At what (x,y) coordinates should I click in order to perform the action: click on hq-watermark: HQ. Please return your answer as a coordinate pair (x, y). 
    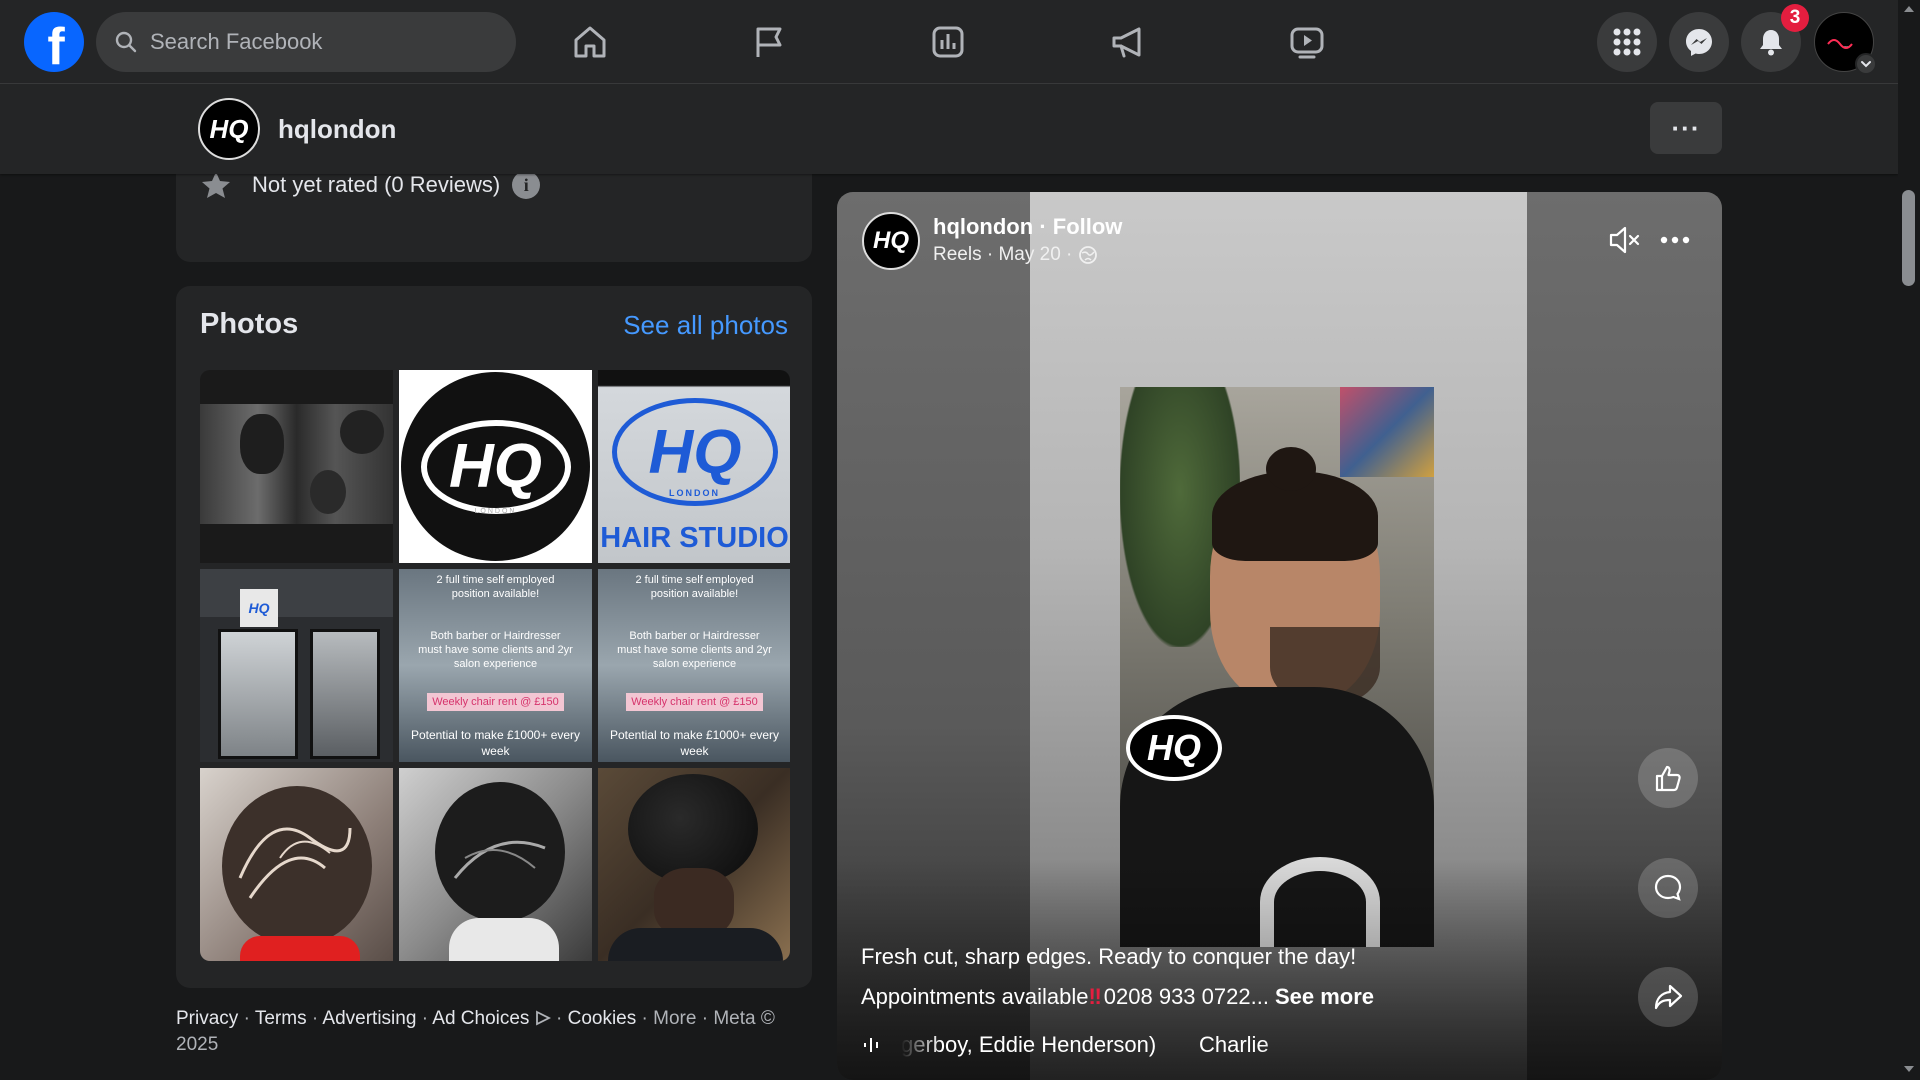
    Looking at the image, I should click on (1174, 748).